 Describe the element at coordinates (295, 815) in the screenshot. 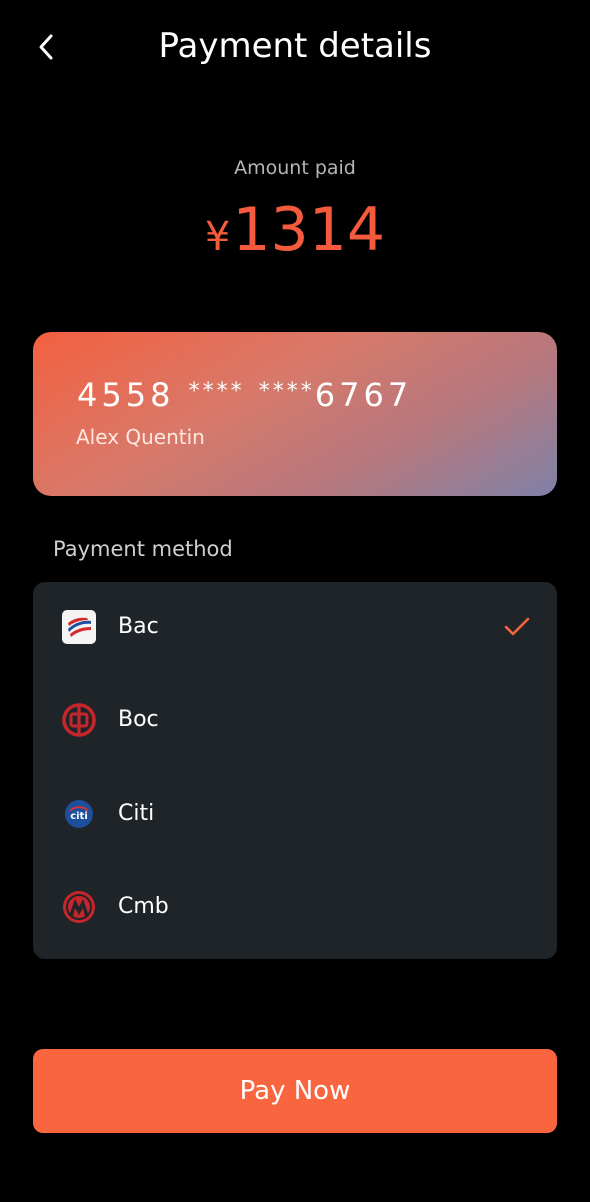

I see `payment-method-item-citi: citi Citi` at that location.